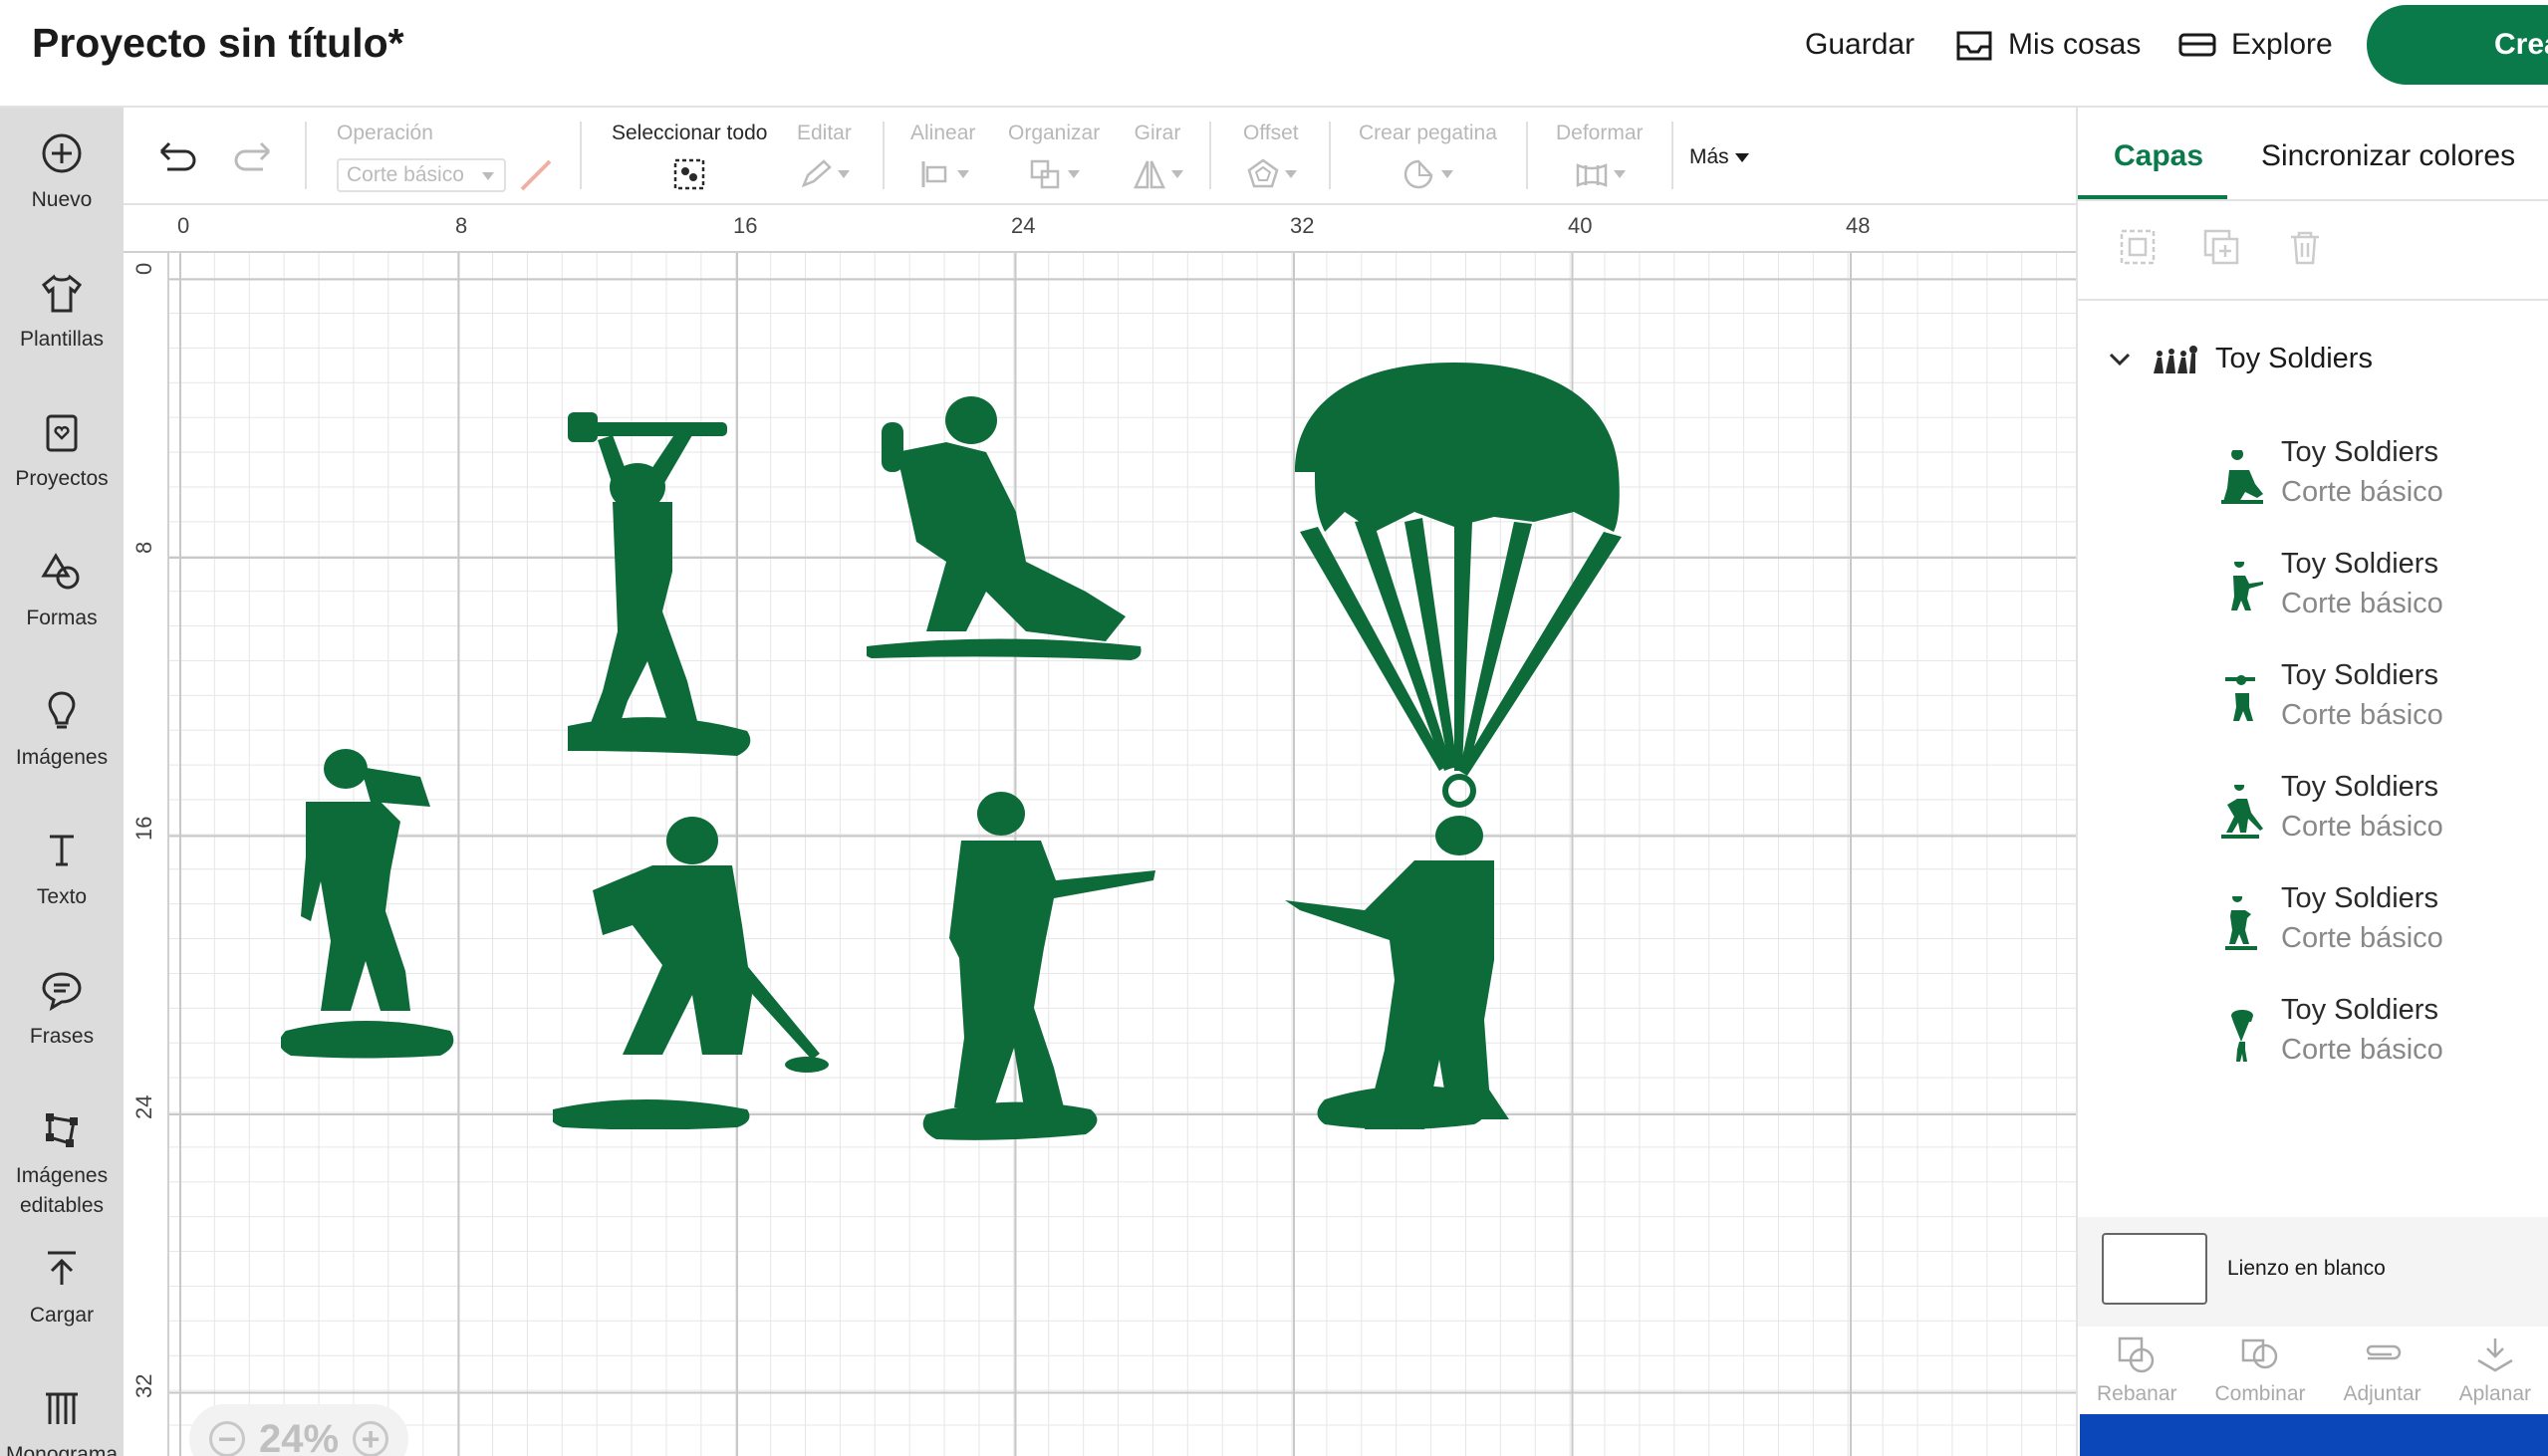 The height and width of the screenshot is (1456, 2548). I want to click on zoom-out-button: −, so click(227, 1438).